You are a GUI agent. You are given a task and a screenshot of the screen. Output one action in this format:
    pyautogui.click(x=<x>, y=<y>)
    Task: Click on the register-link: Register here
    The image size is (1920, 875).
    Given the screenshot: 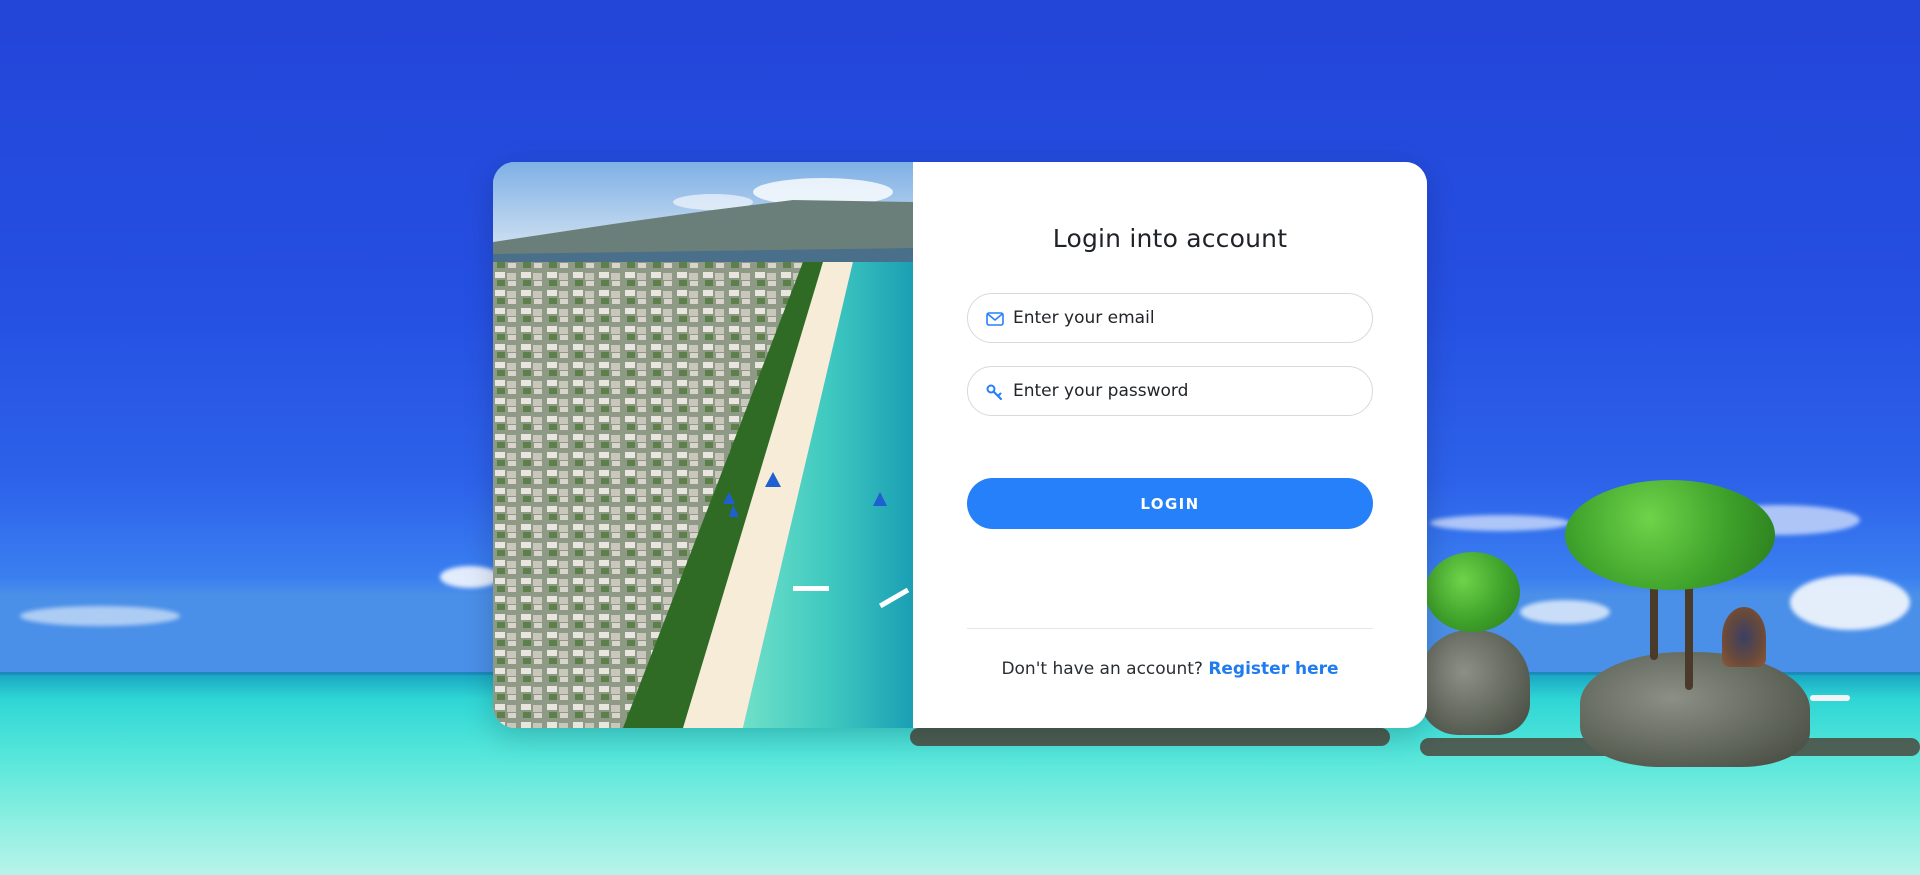 What is the action you would take?
    pyautogui.click(x=1273, y=669)
    